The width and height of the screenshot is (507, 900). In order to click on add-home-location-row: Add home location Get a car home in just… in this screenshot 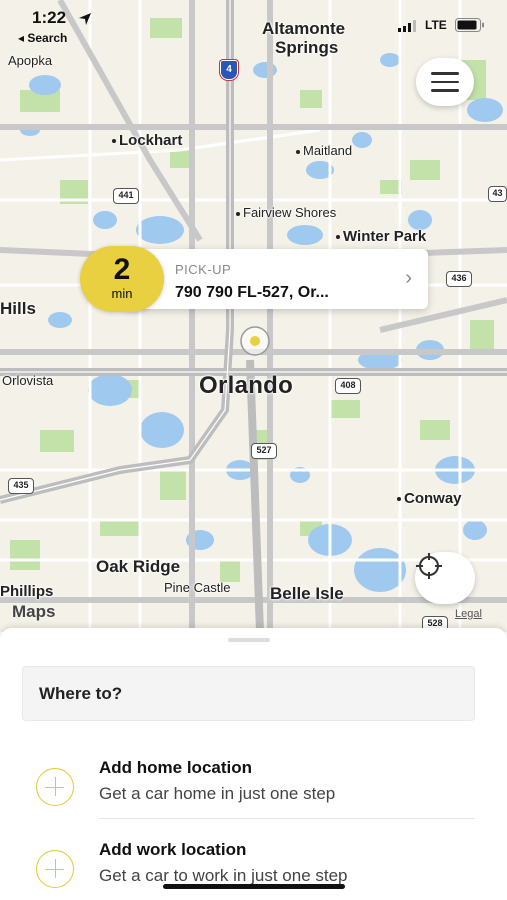, I will do `click(253, 788)`.